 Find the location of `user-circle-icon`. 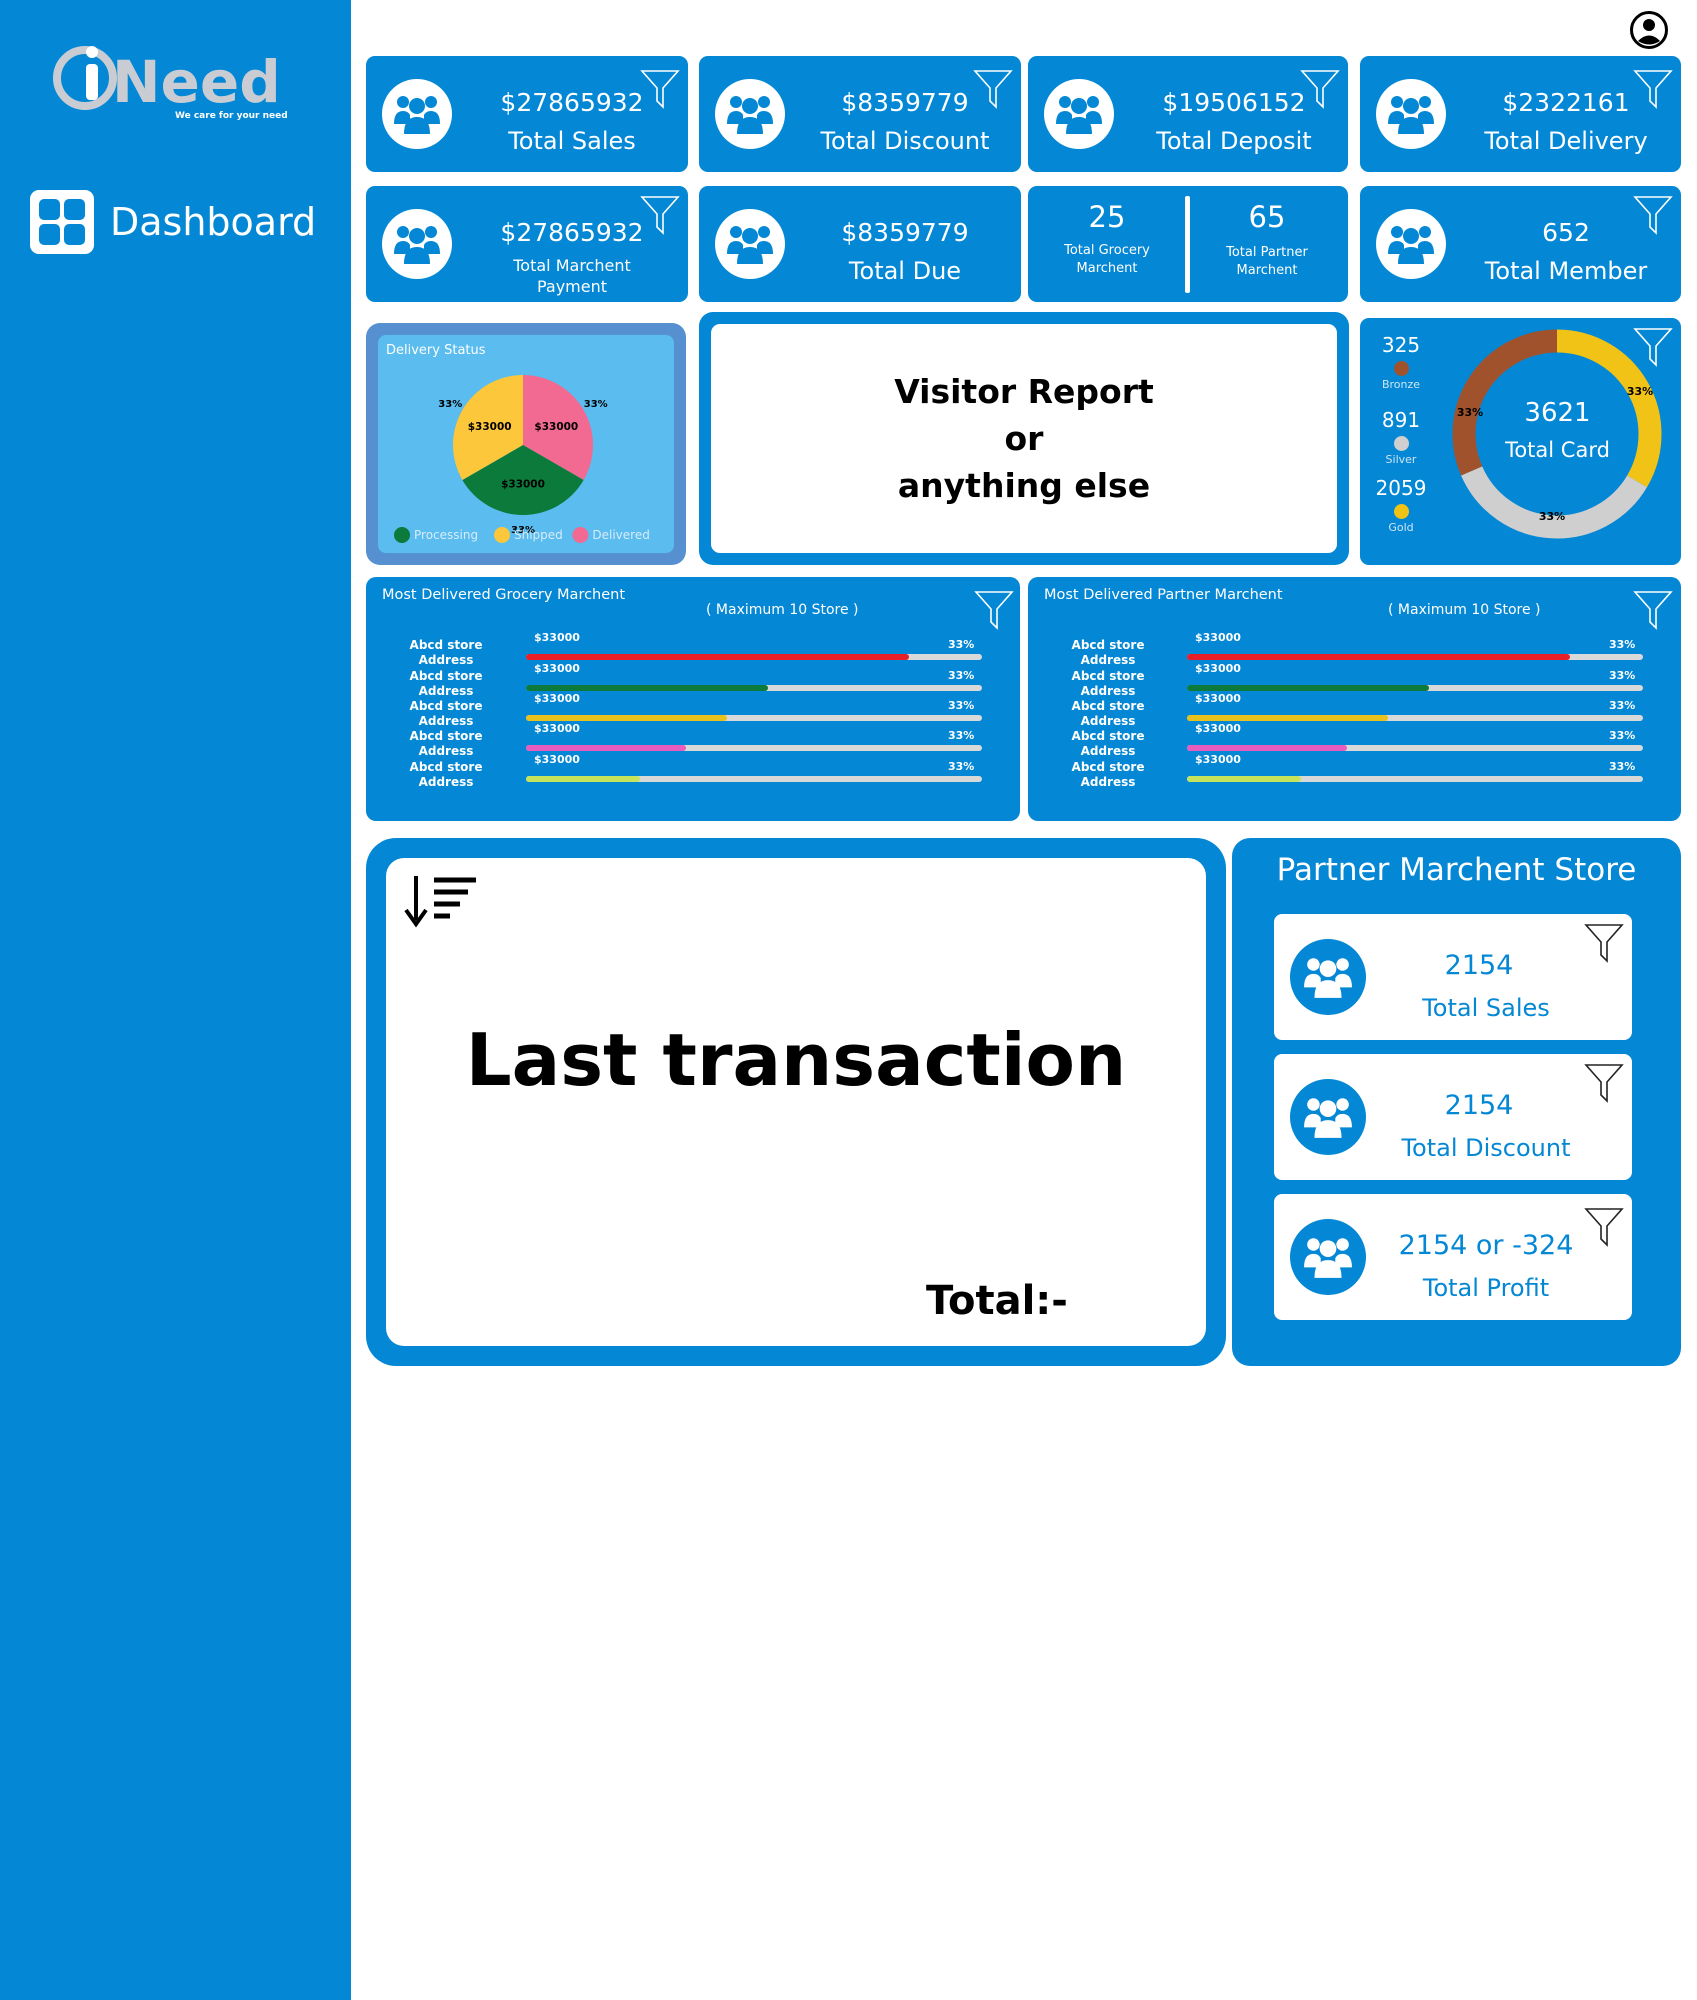

user-circle-icon is located at coordinates (1649, 30).